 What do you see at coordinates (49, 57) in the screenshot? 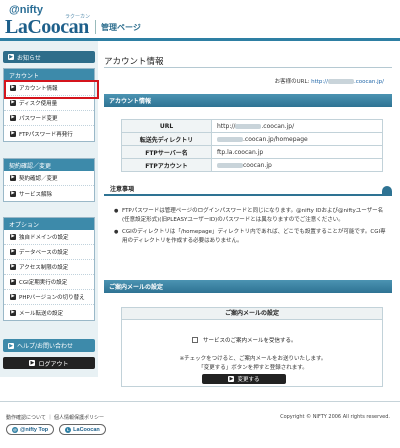
I see `notice-button: ▶ お知らせ` at bounding box center [49, 57].